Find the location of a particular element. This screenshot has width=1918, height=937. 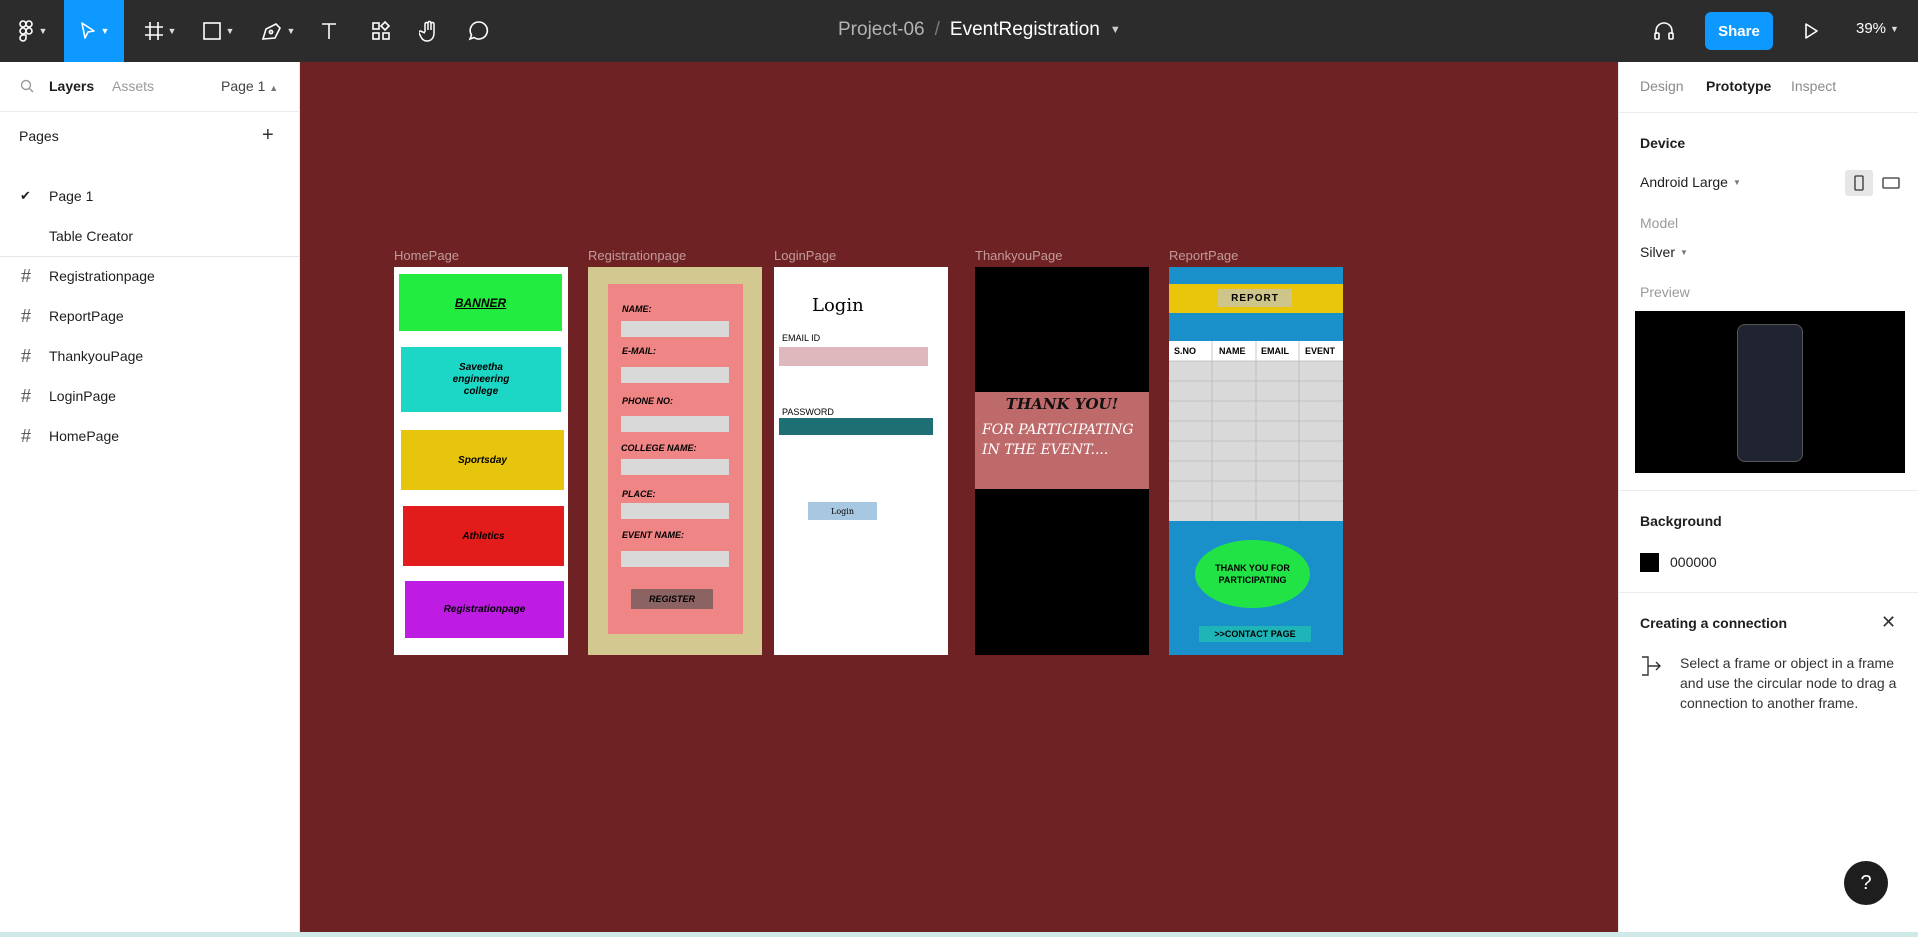

project-name: Project-06 is located at coordinates (881, 30).